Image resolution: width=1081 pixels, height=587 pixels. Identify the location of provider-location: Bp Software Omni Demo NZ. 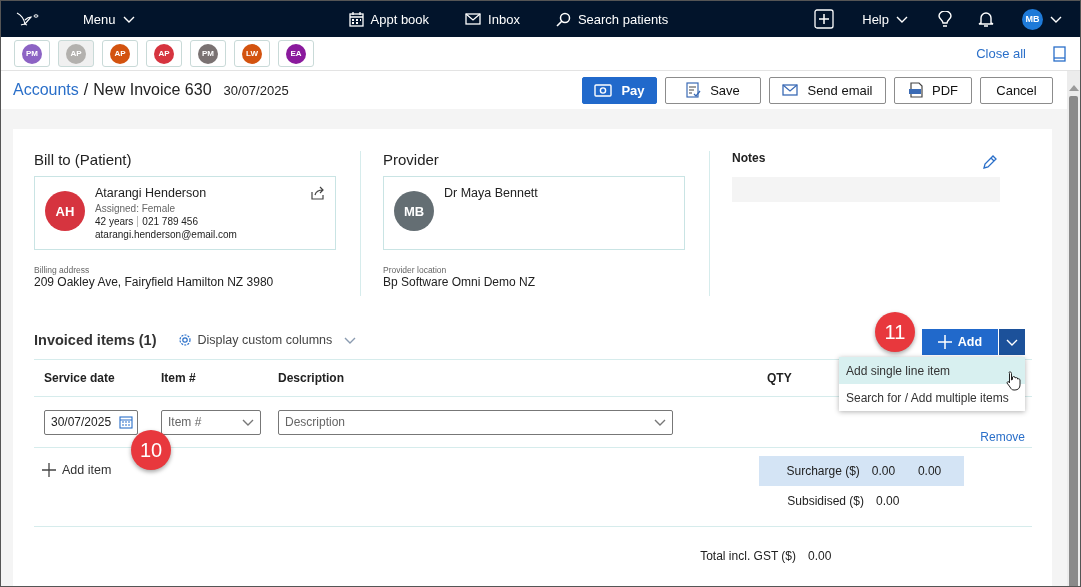
(460, 282).